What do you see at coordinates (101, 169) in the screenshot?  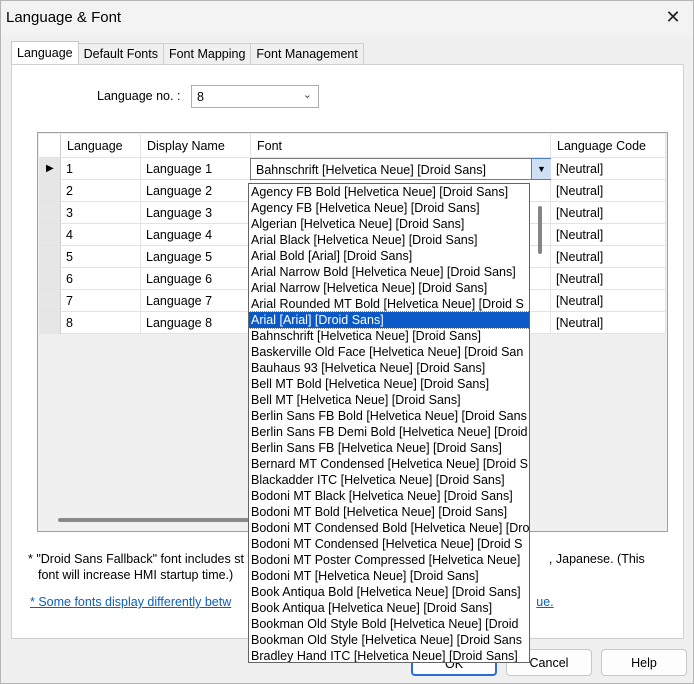 I see `cell-language: 1` at bounding box center [101, 169].